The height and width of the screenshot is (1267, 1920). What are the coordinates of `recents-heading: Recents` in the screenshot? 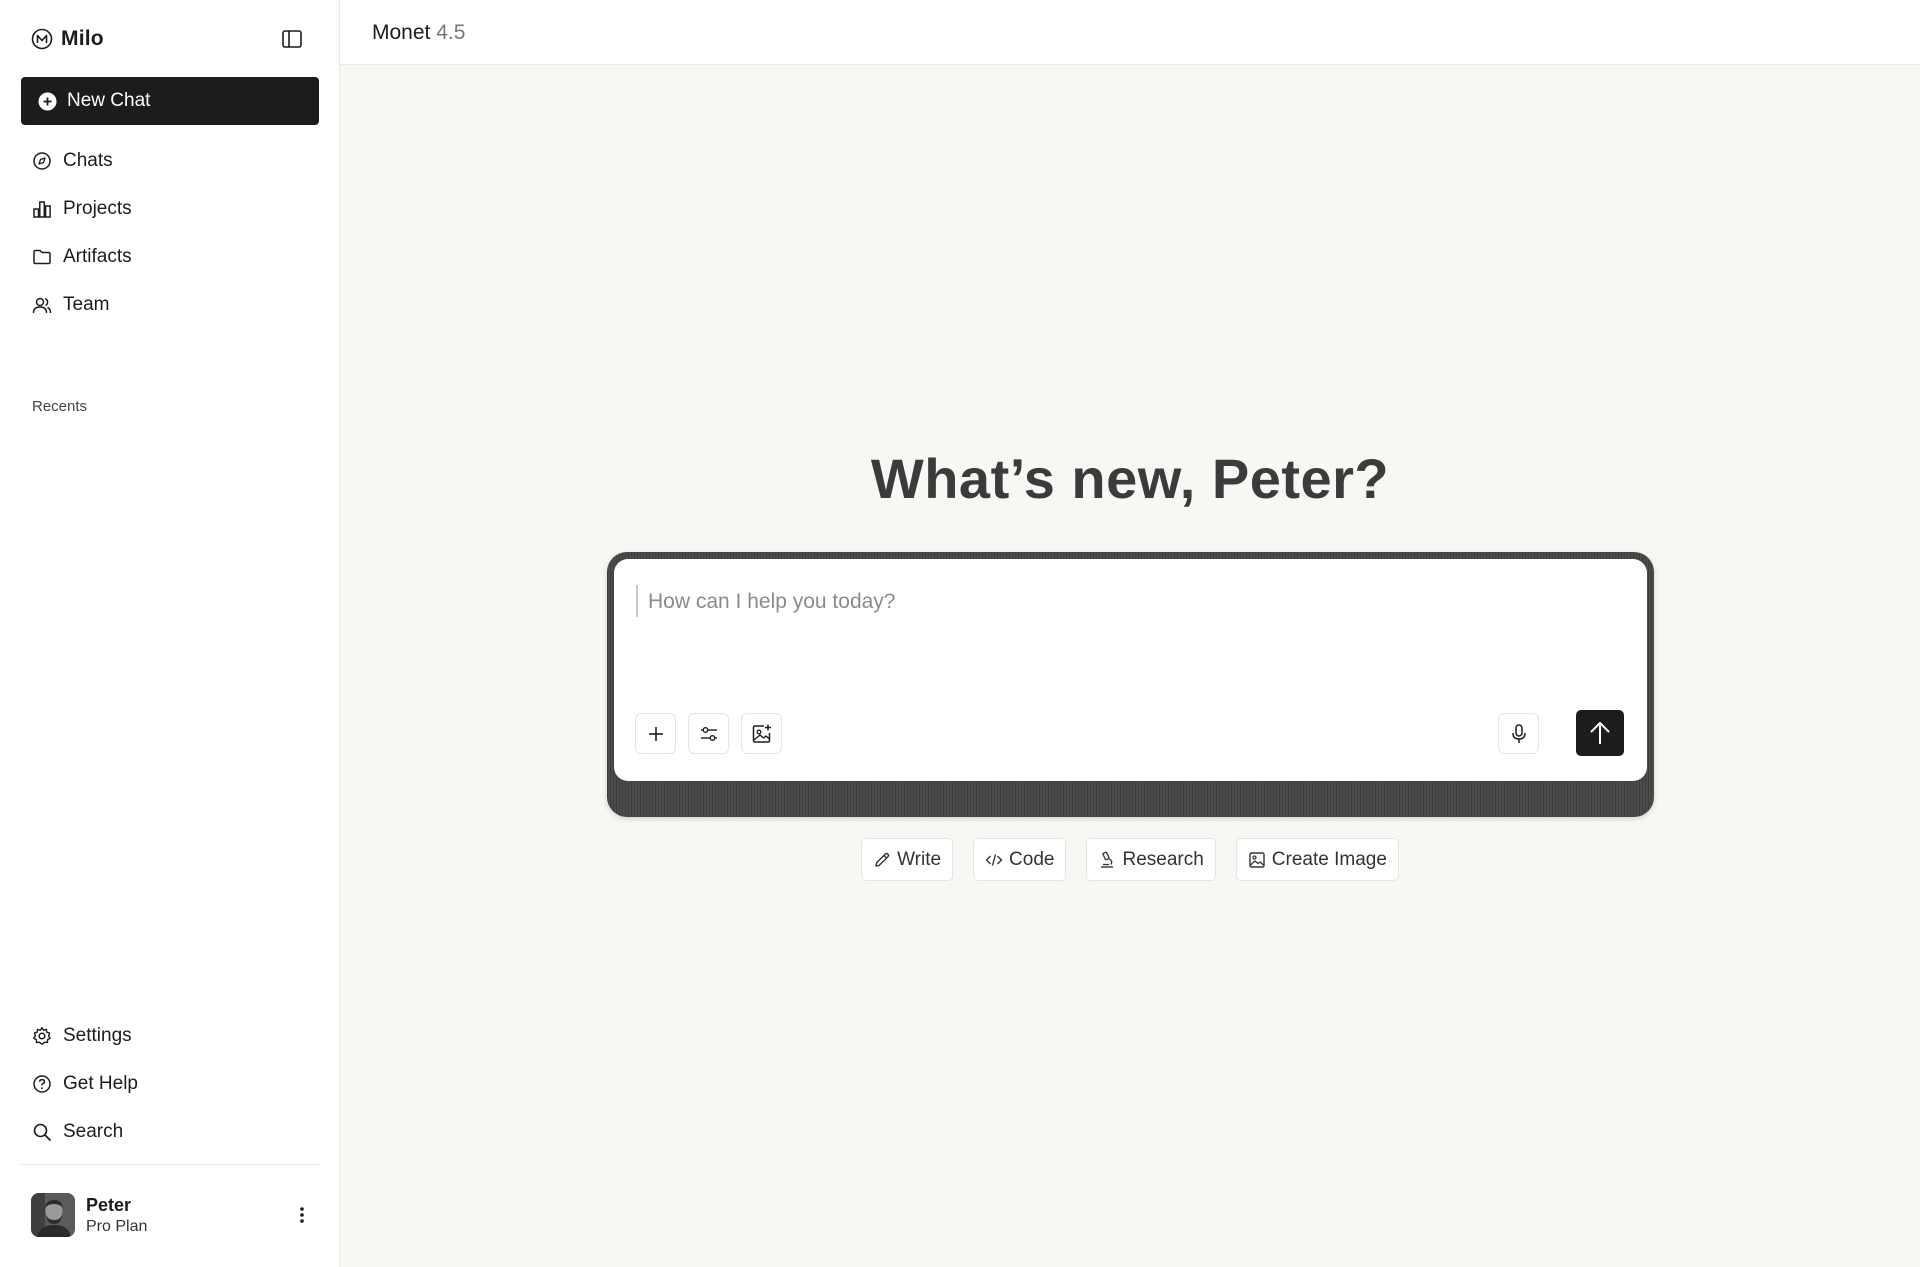 It's located at (60, 406).